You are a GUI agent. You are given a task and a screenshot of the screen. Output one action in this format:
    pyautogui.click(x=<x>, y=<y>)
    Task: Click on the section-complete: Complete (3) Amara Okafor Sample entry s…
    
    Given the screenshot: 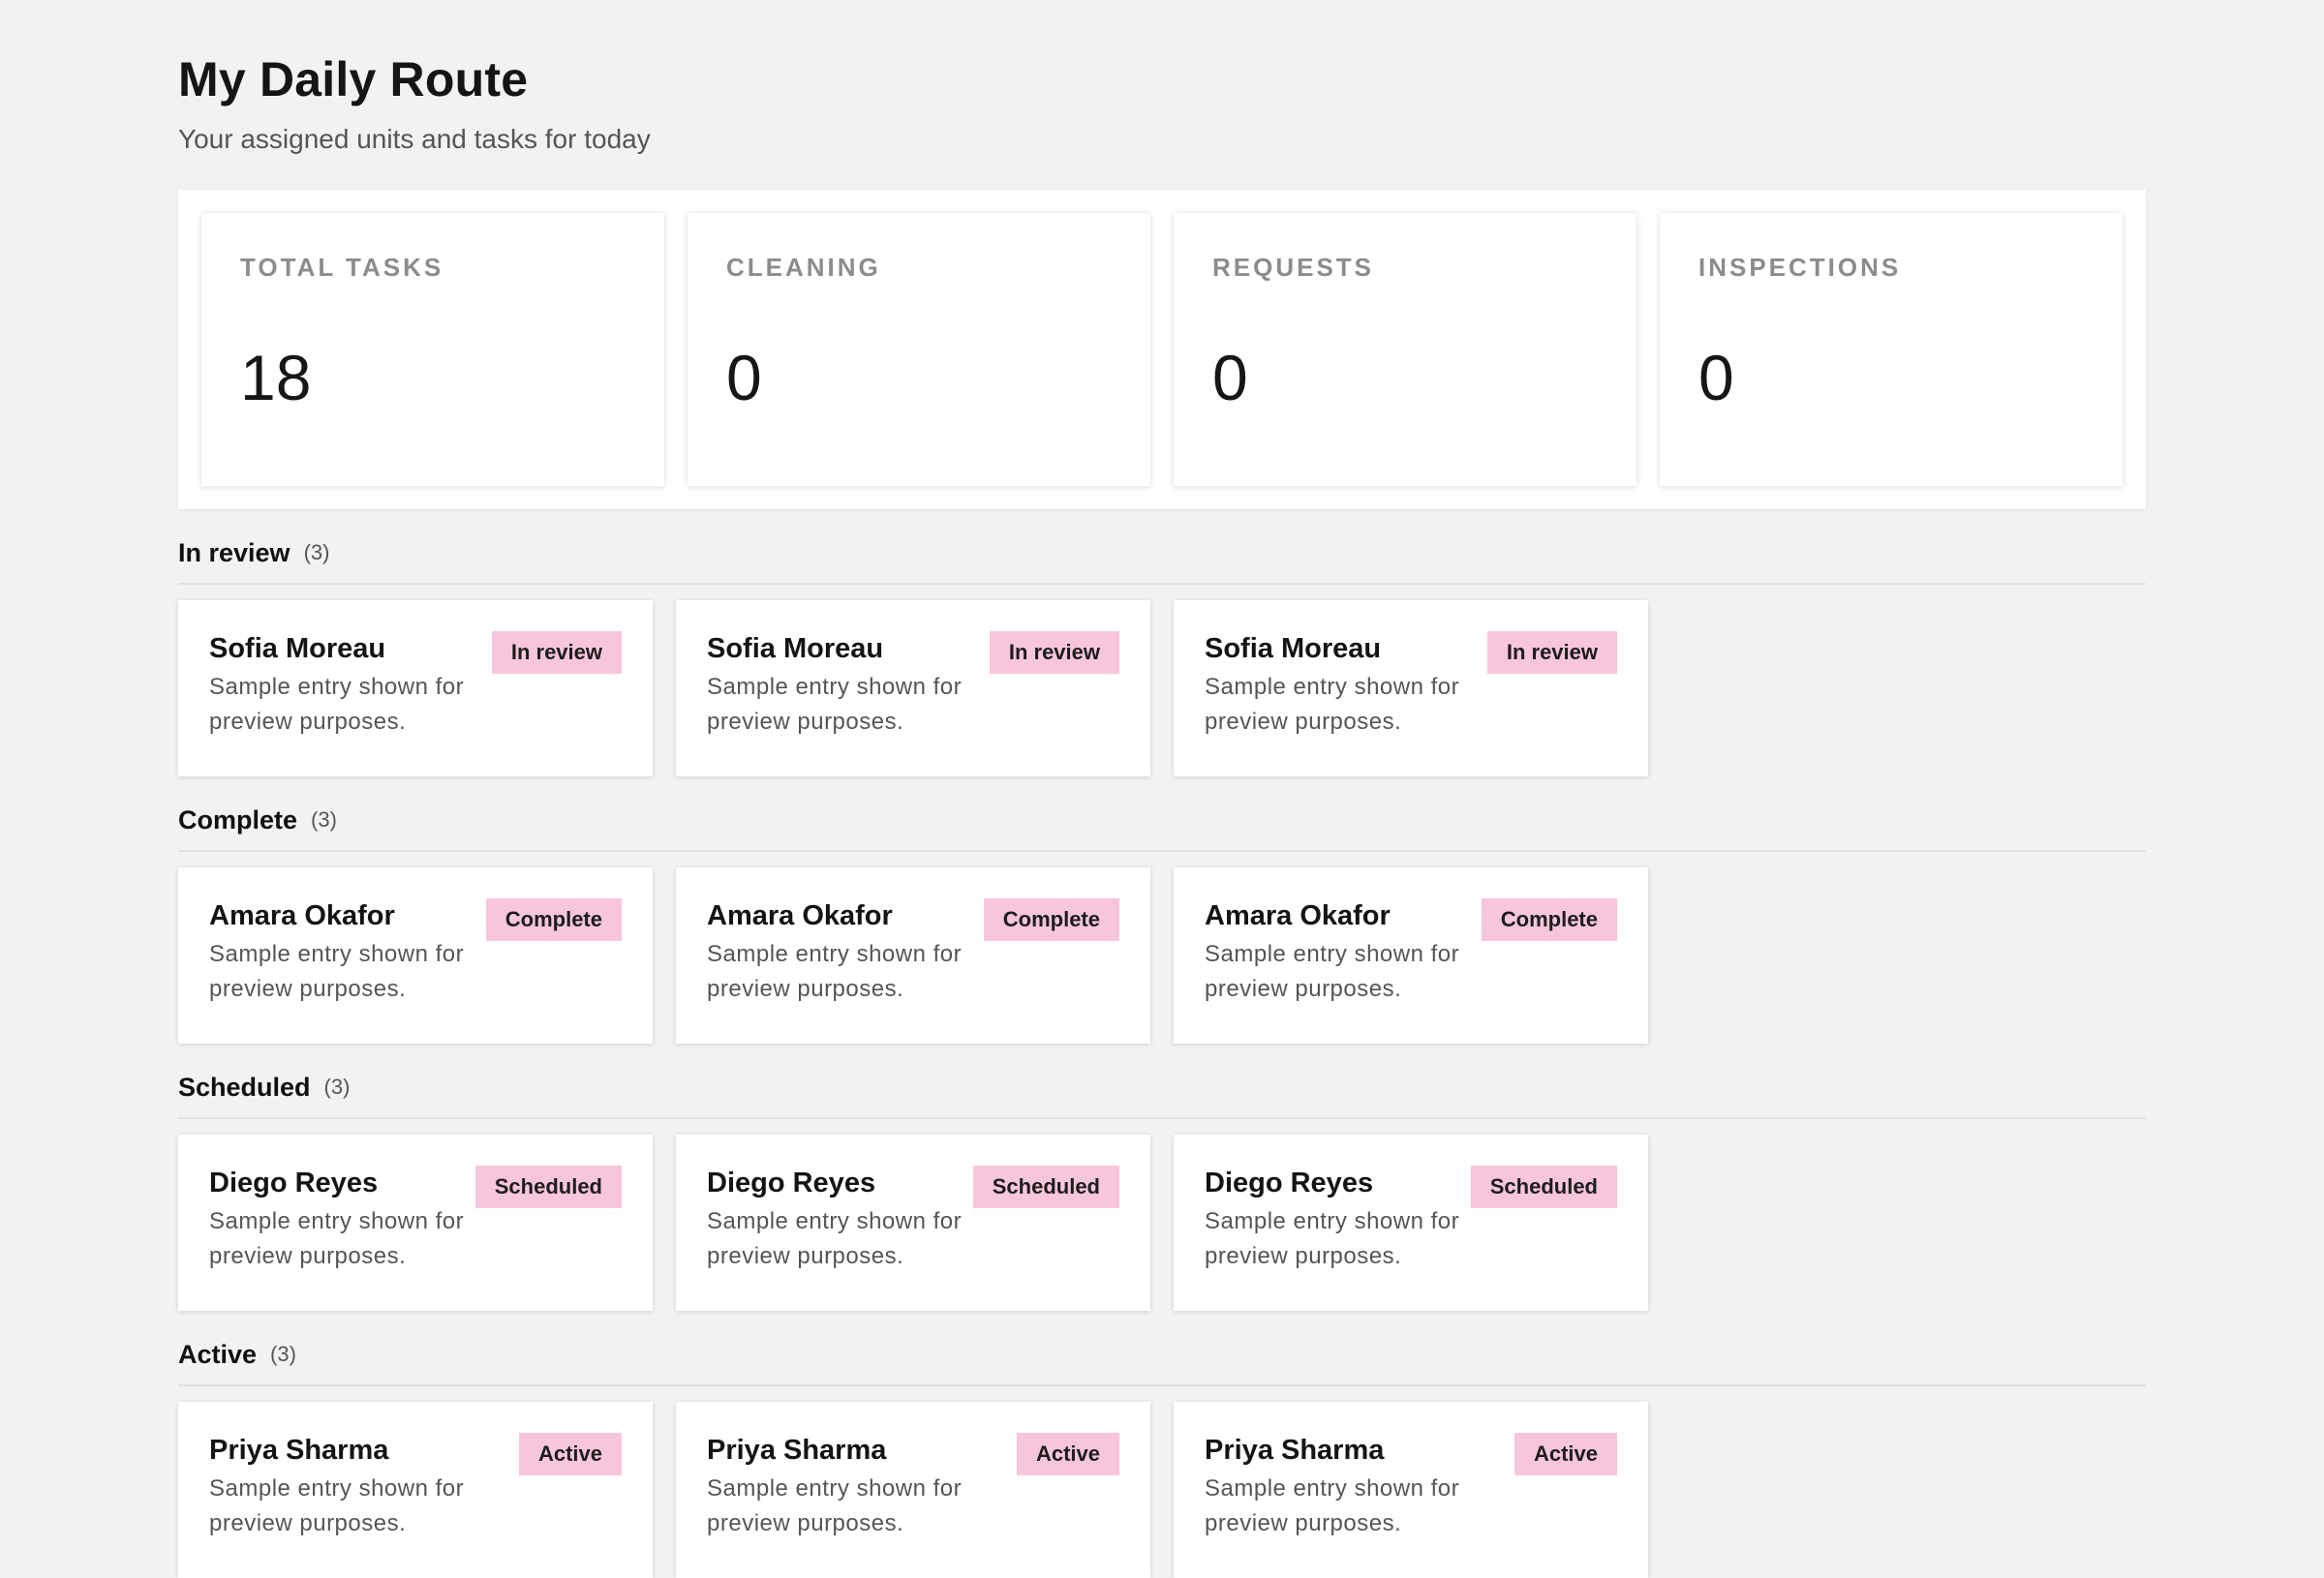 What is the action you would take?
    pyautogui.click(x=1162, y=920)
    